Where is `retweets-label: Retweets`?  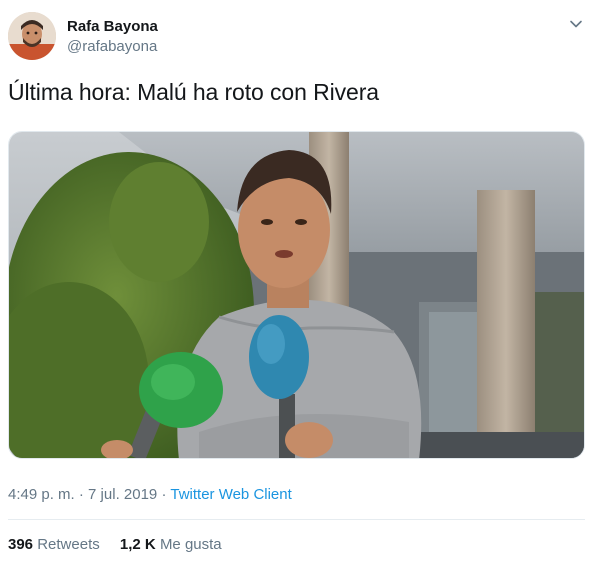 retweets-label: Retweets is located at coordinates (68, 544).